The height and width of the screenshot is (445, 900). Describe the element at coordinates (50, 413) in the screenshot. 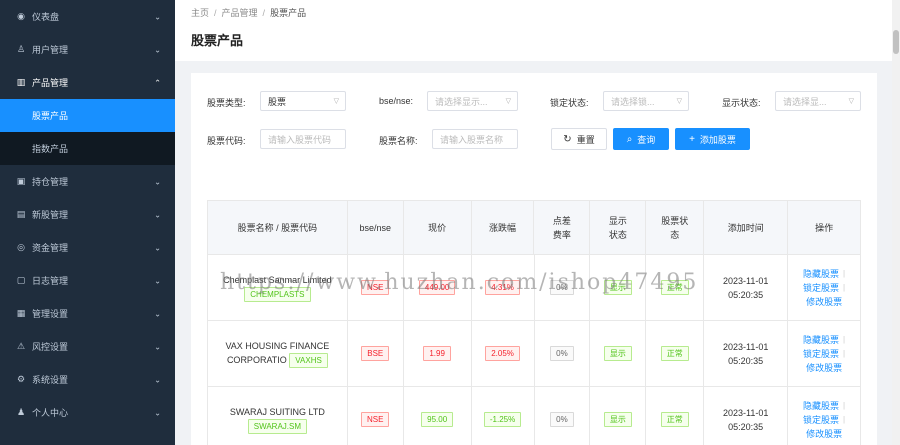

I see `sidebar-item-label: 个人中心` at that location.